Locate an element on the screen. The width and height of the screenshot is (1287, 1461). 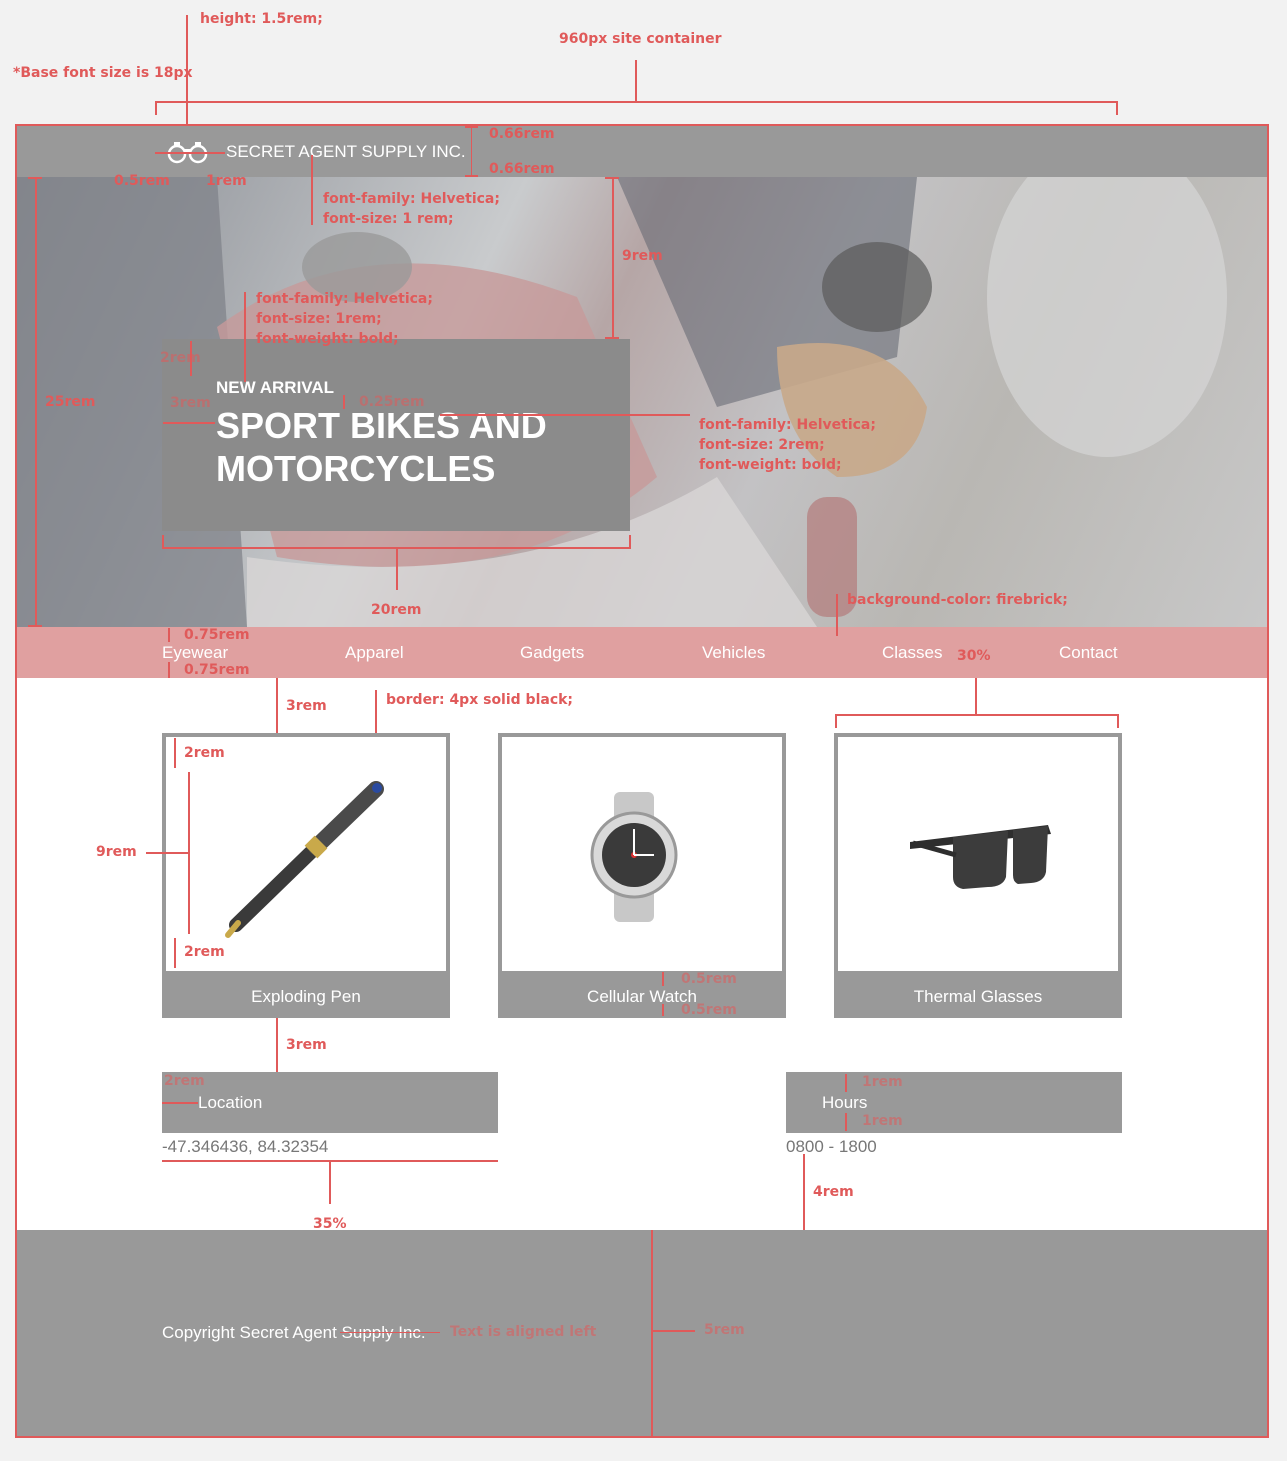
product-name: Cellular Watch is located at coordinates (642, 996).